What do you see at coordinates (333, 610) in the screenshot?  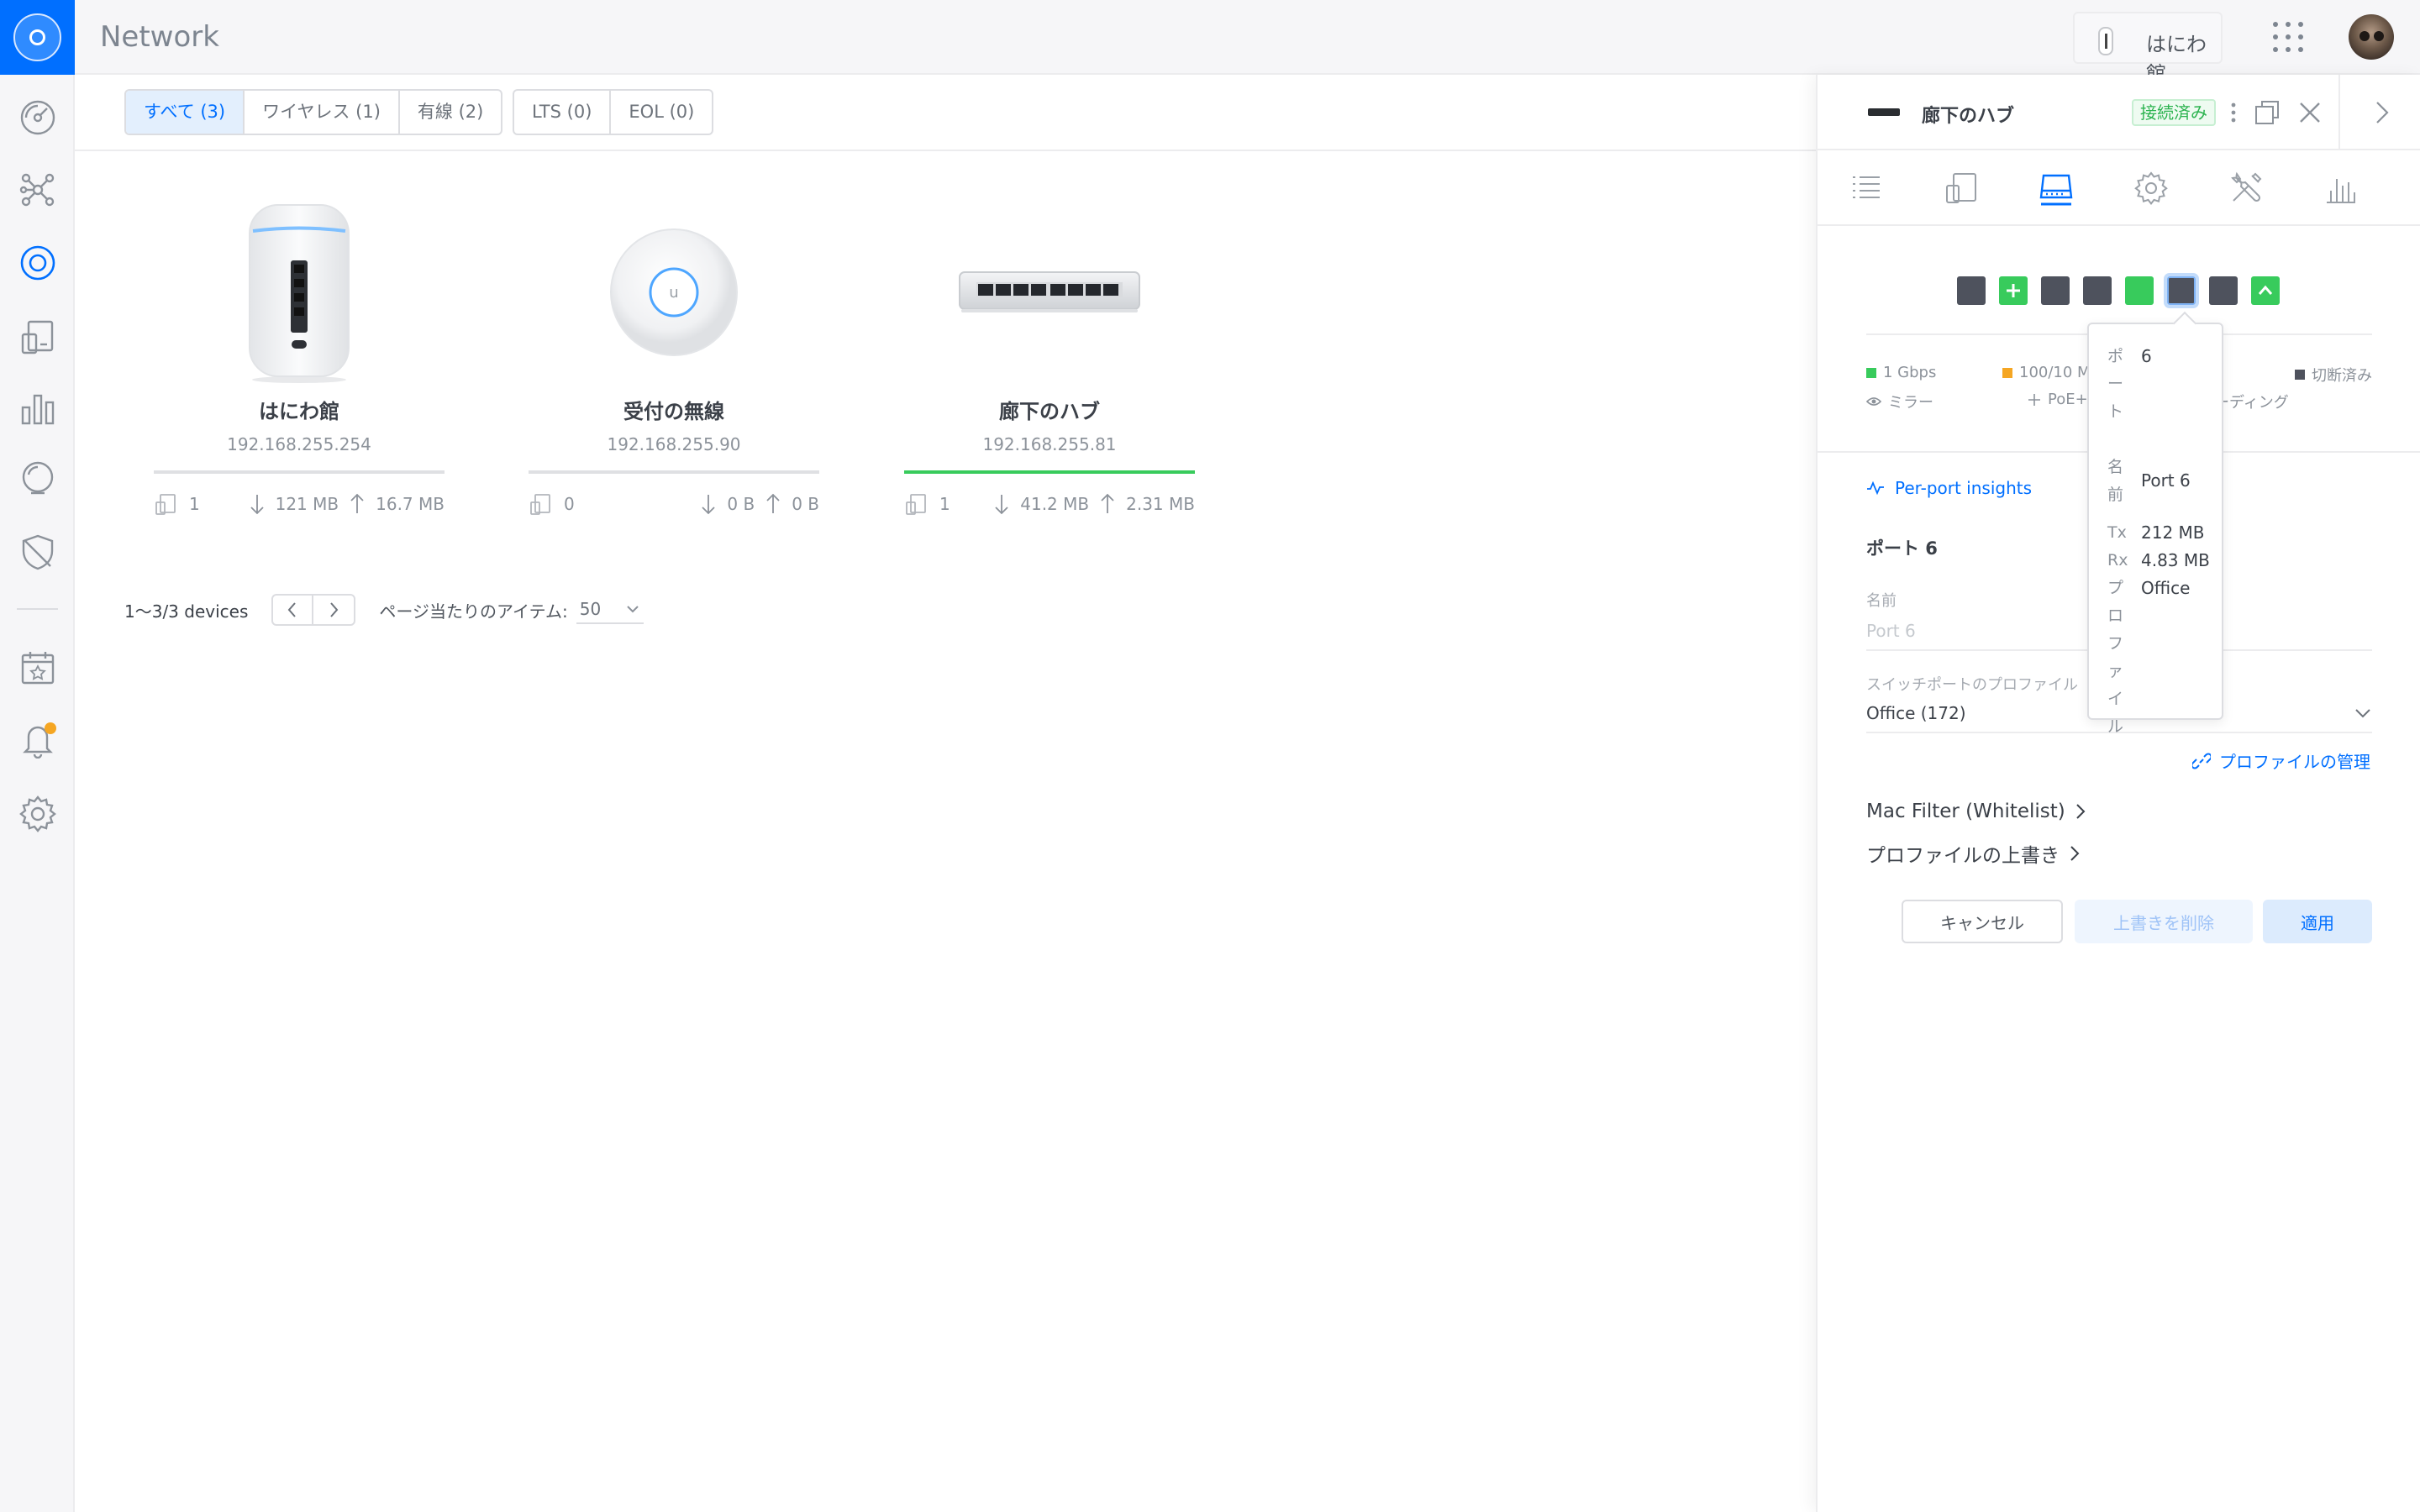 I see `next-page-button` at bounding box center [333, 610].